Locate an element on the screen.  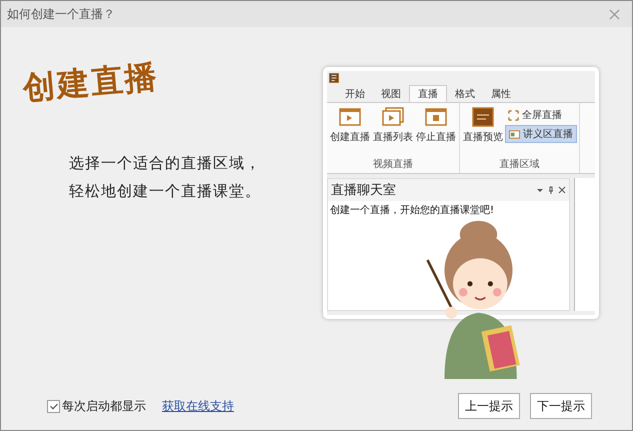
ribbon-button: 直播列表 is located at coordinates (393, 125).